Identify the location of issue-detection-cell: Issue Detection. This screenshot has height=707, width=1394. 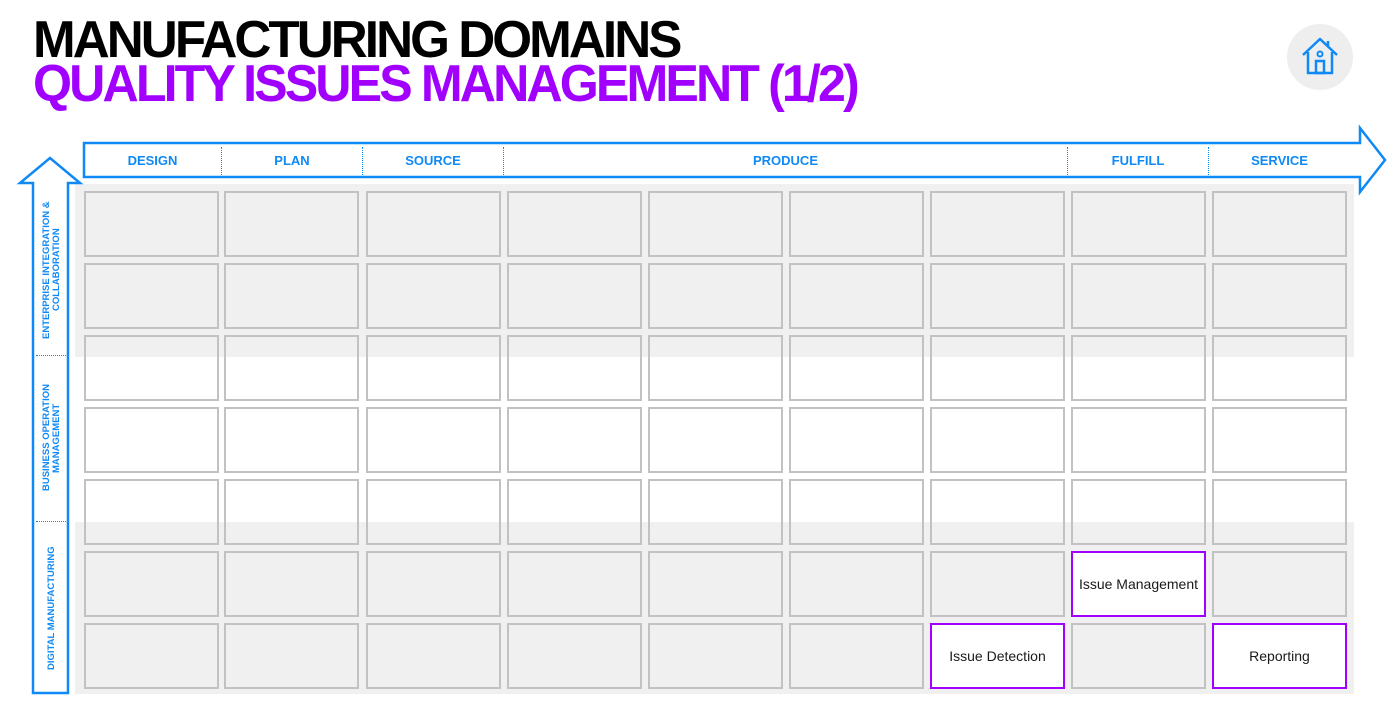
(997, 656).